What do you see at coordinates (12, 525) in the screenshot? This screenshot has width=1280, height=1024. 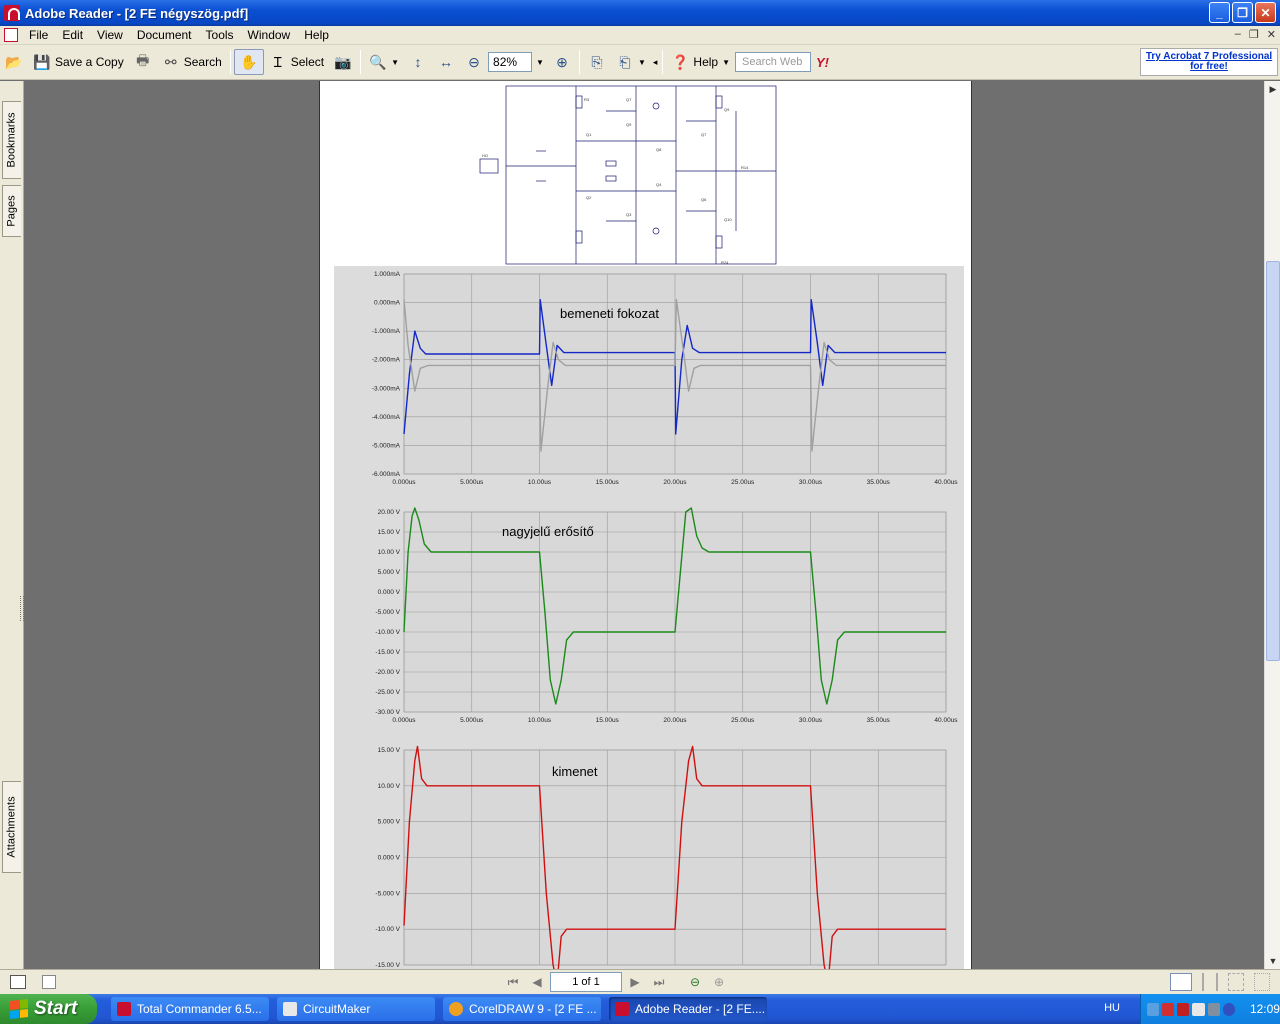 I see `navigation-pane: Bookmarks Pages Attachments` at bounding box center [12, 525].